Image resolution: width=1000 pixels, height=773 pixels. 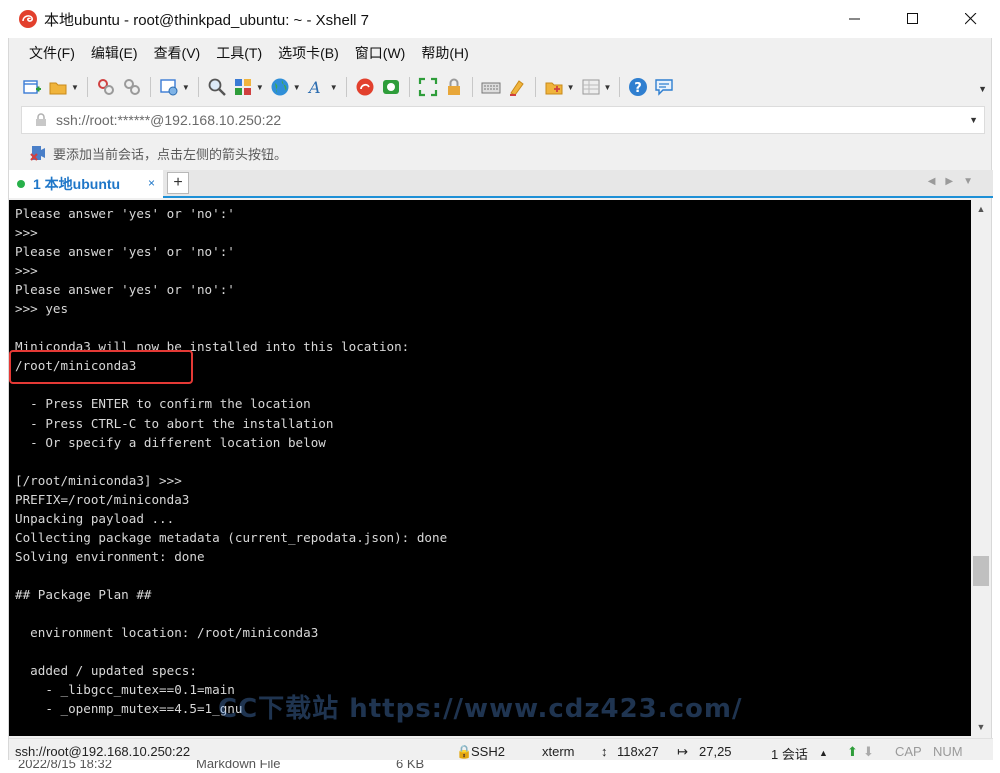 What do you see at coordinates (248, 87) in the screenshot?
I see `layout-button: ▼` at bounding box center [248, 87].